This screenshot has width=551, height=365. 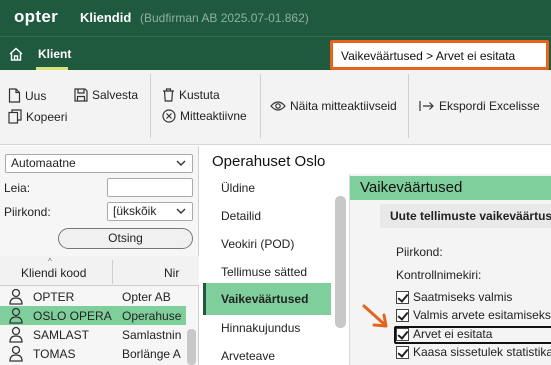 I want to click on client-name: Samlastnin, so click(x=152, y=335).